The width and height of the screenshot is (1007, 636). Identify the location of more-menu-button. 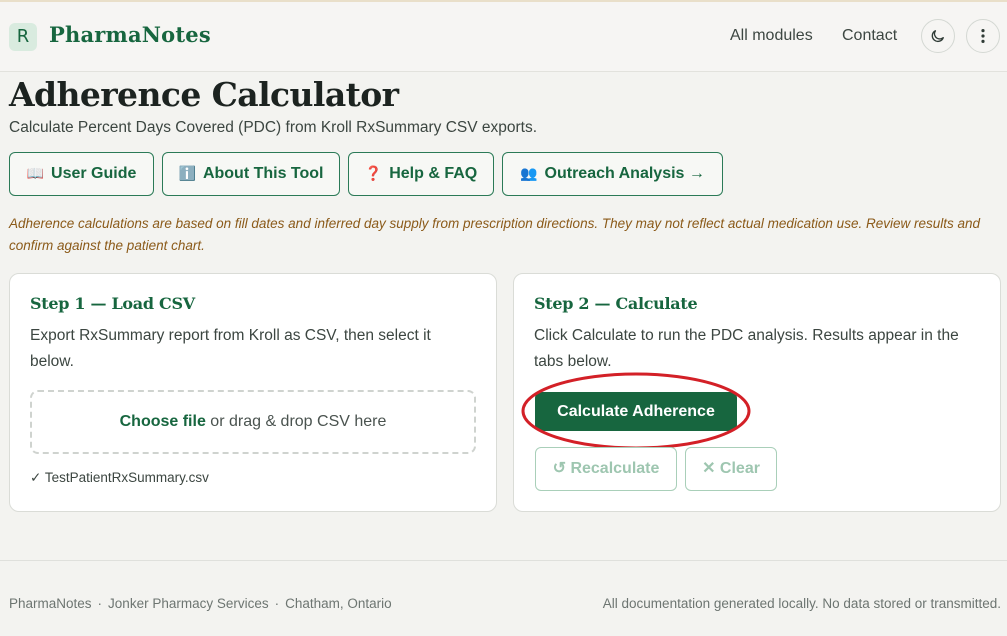
(983, 36).